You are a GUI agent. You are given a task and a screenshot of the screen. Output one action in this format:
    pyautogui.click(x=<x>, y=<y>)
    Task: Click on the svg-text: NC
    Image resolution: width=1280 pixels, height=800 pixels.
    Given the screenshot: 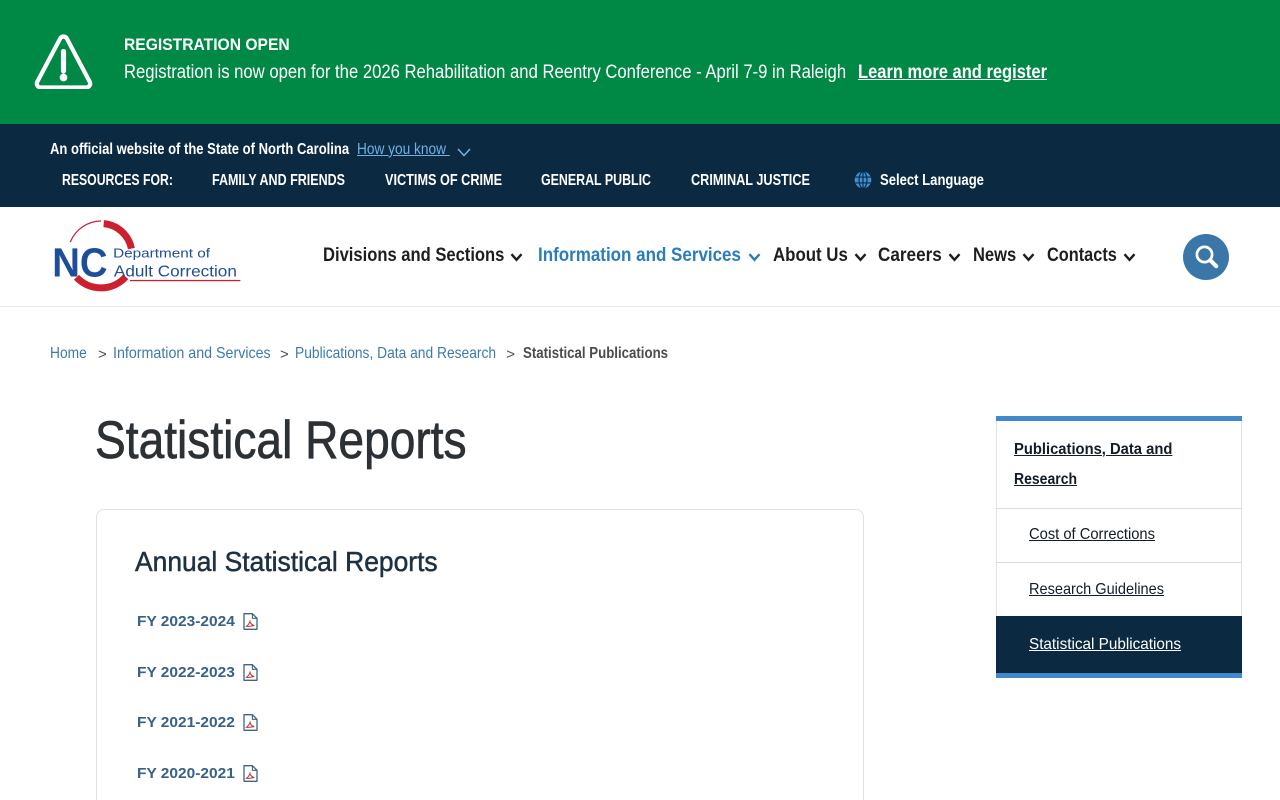 What is the action you would take?
    pyautogui.click(x=79, y=263)
    